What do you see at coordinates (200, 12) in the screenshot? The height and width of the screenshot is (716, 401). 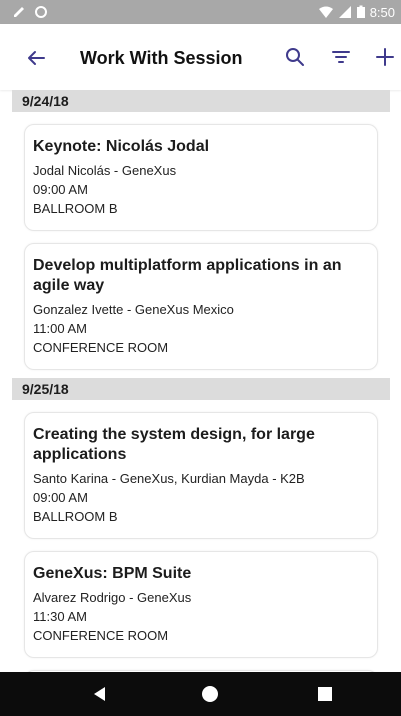 I see `status-bar: 8:50` at bounding box center [200, 12].